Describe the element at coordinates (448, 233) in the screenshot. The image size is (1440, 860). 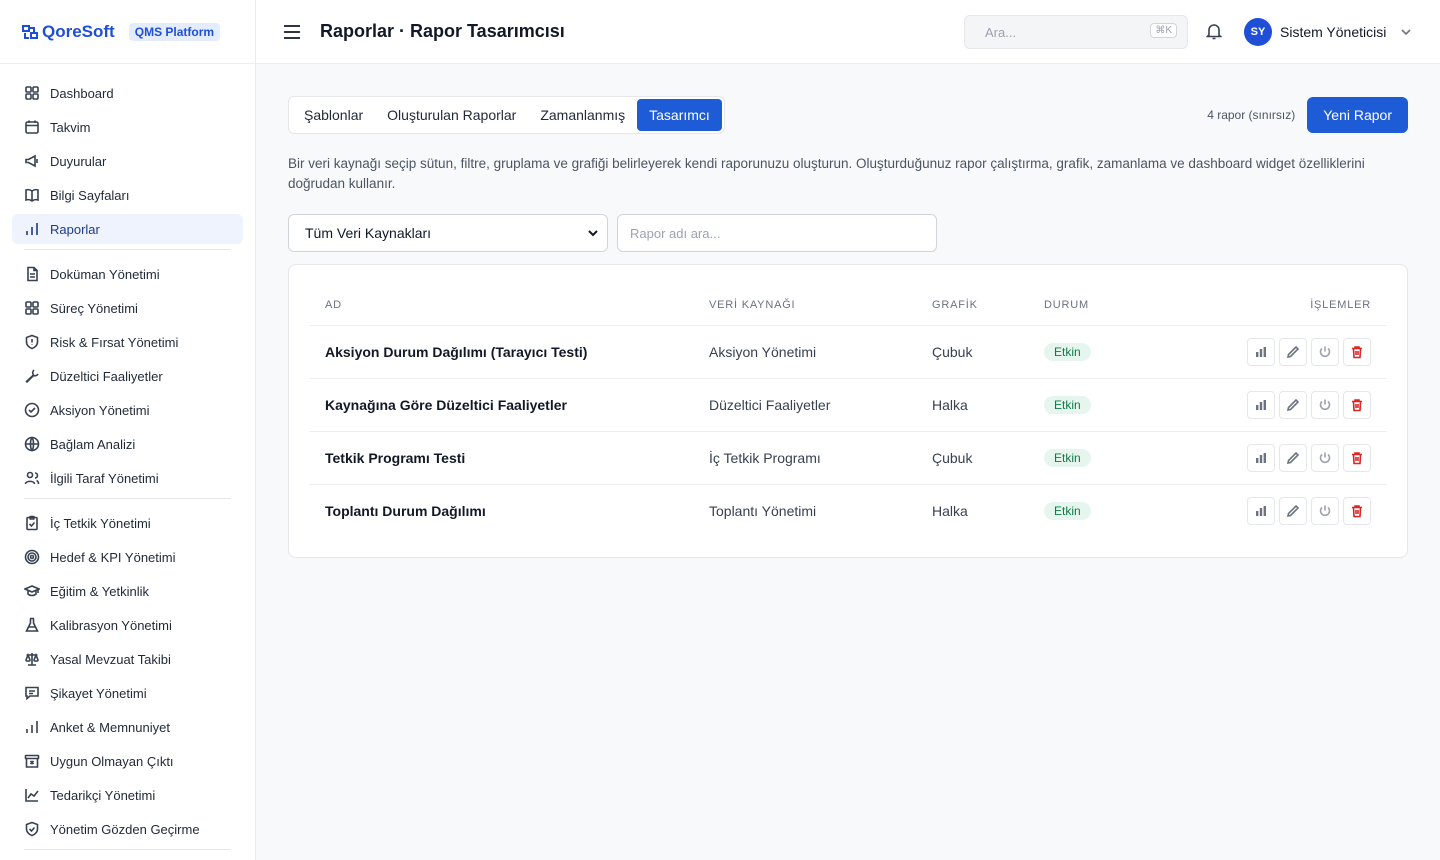
I see `data-source-select: Tüm Veri Kaynakları` at that location.